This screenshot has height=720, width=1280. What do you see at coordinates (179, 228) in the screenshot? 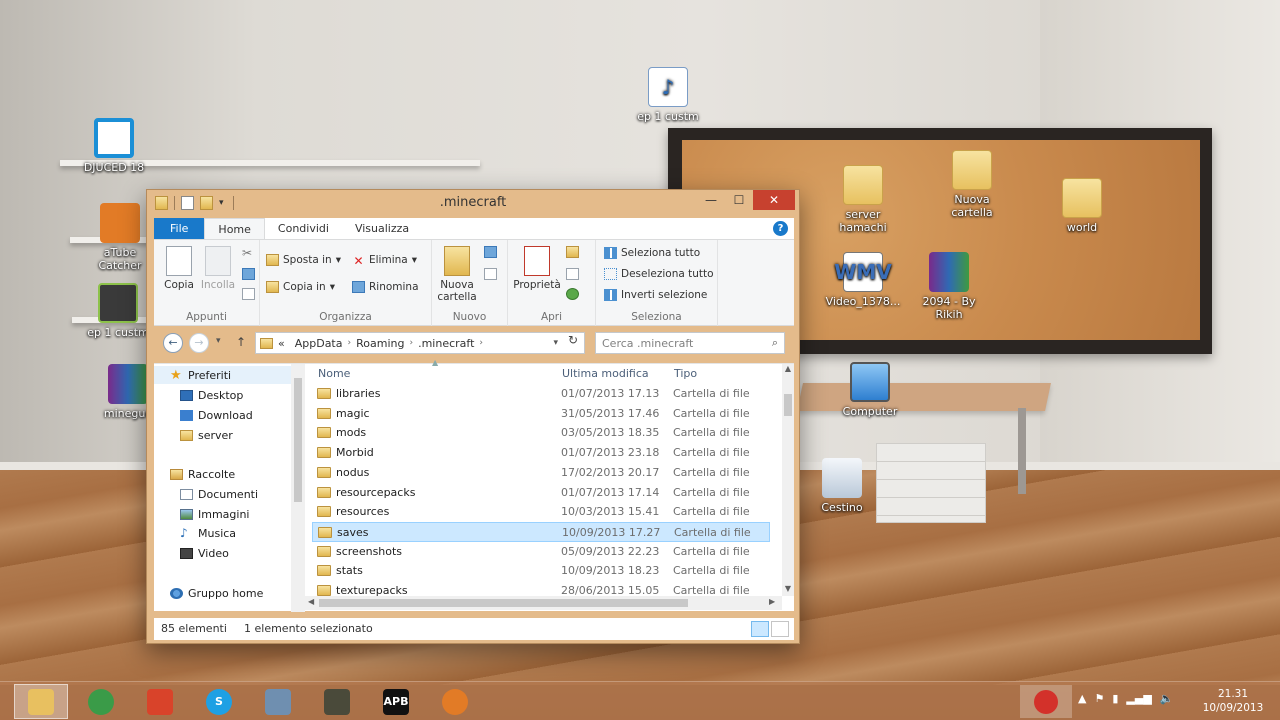
I see `tab-file: File` at bounding box center [179, 228].